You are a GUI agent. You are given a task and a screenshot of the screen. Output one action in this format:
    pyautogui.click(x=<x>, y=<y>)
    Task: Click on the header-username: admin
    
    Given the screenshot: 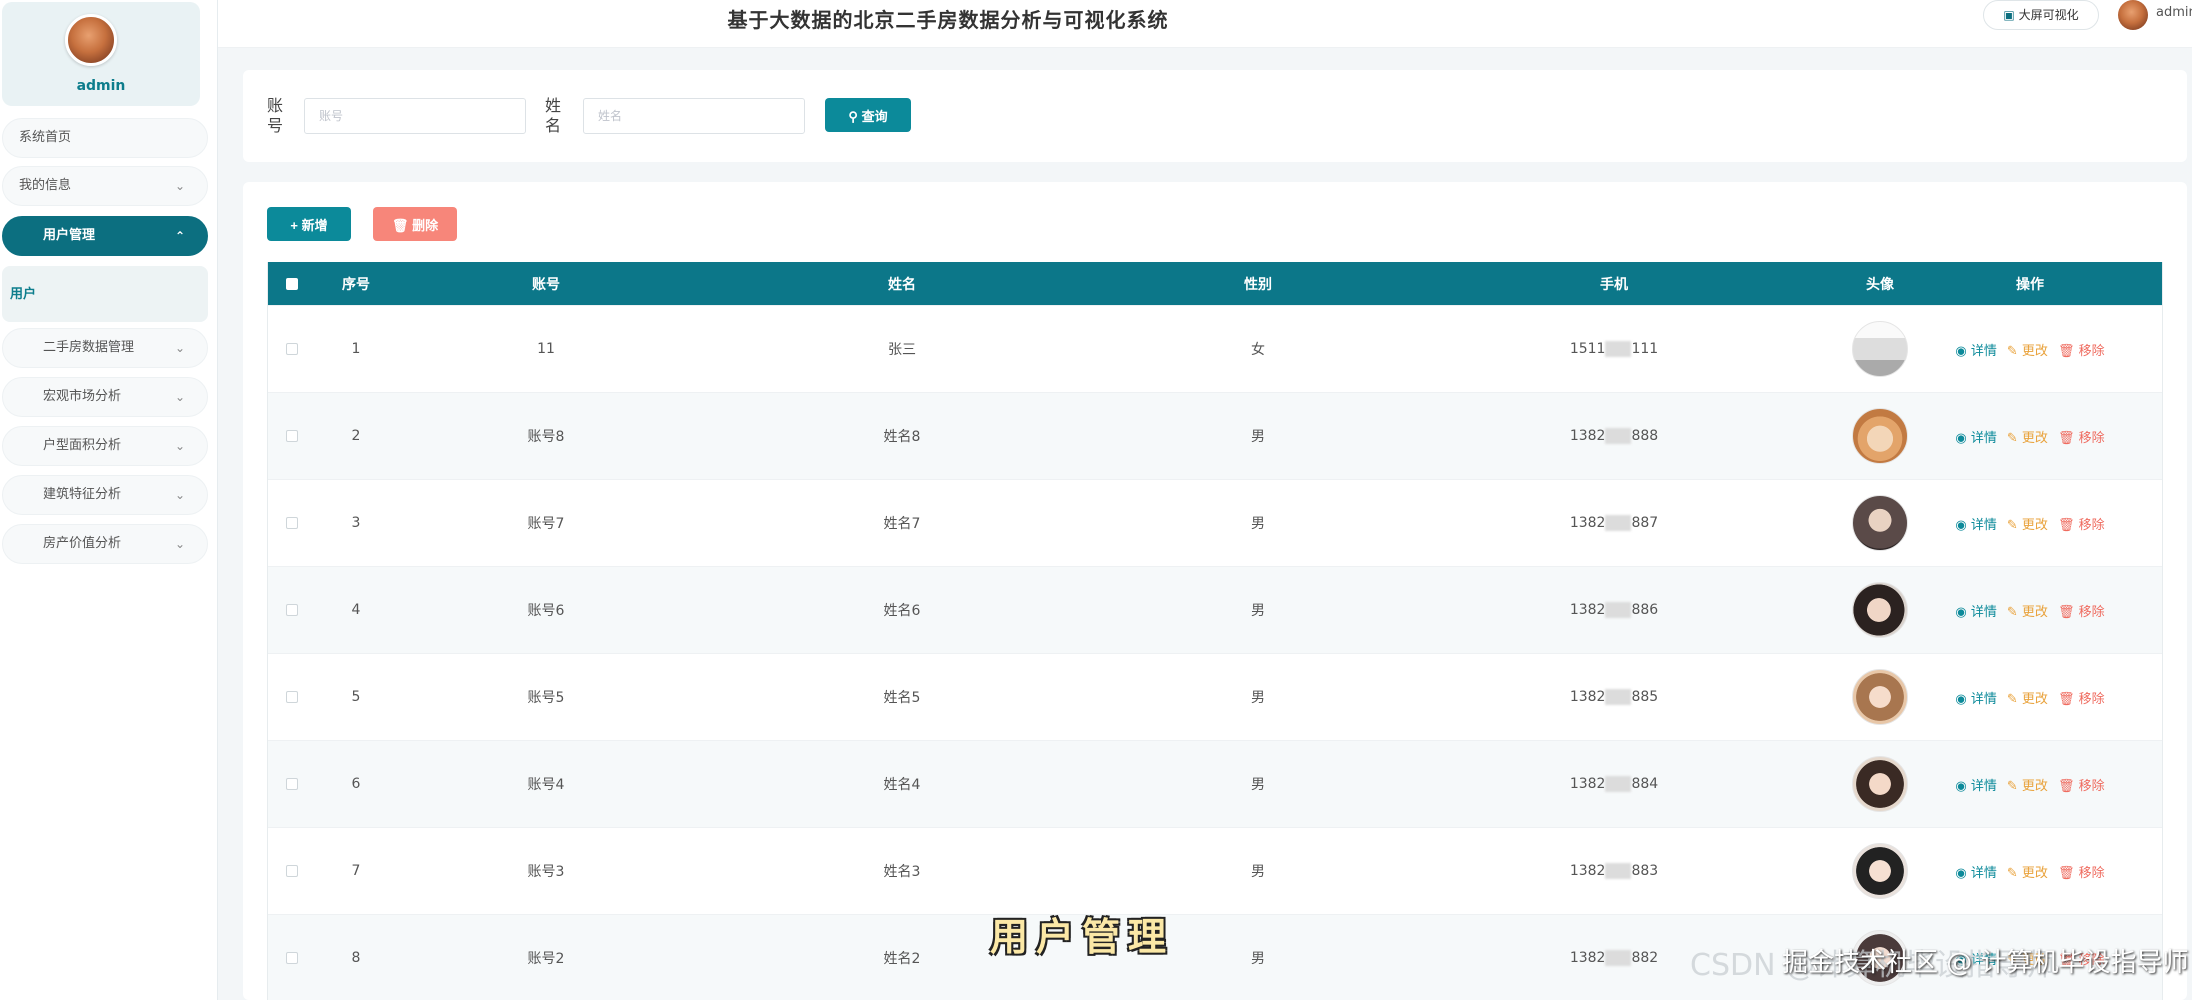 What is the action you would take?
    pyautogui.click(x=2174, y=12)
    